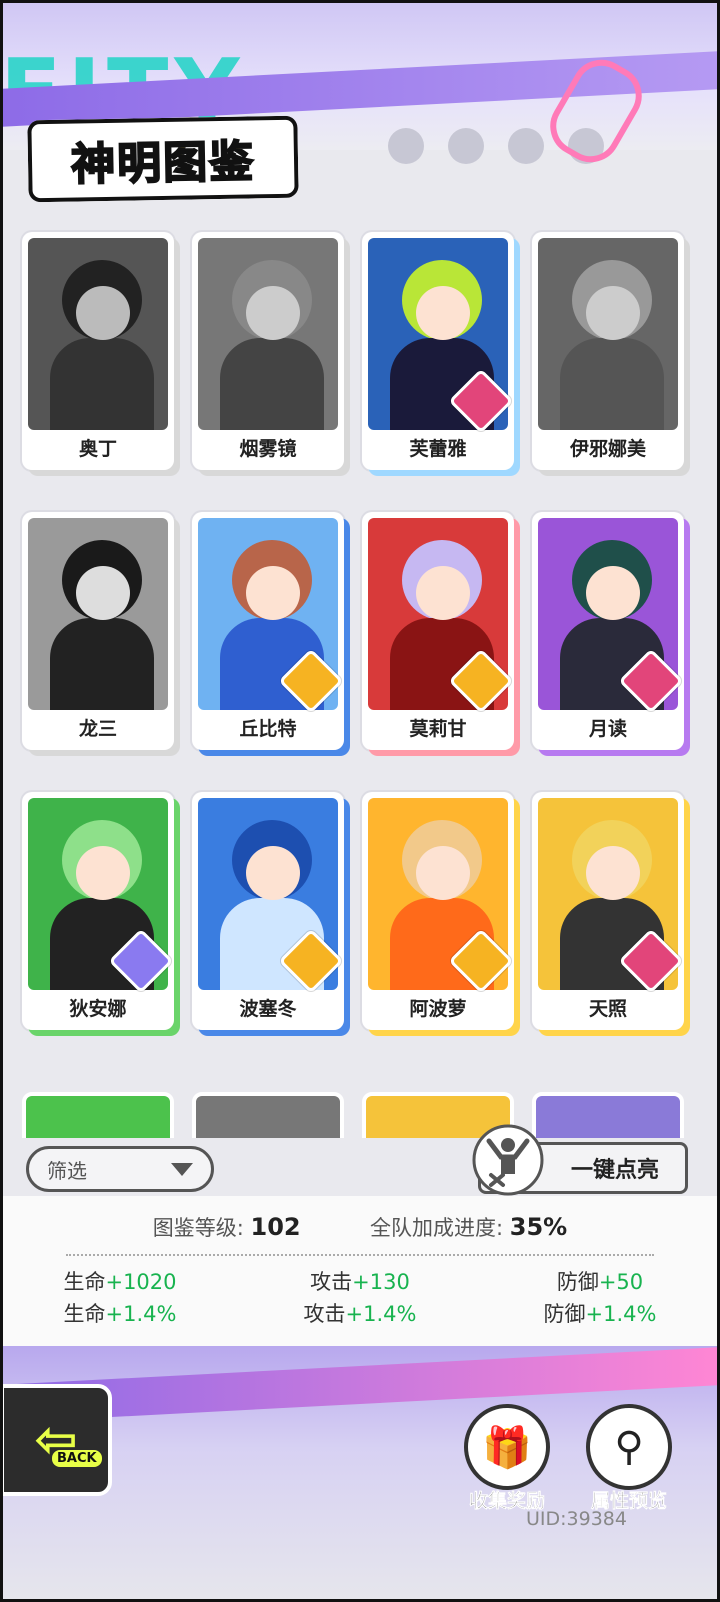  Describe the element at coordinates (275, 1227) in the screenshot. I see `collection-level-value: 102` at that location.